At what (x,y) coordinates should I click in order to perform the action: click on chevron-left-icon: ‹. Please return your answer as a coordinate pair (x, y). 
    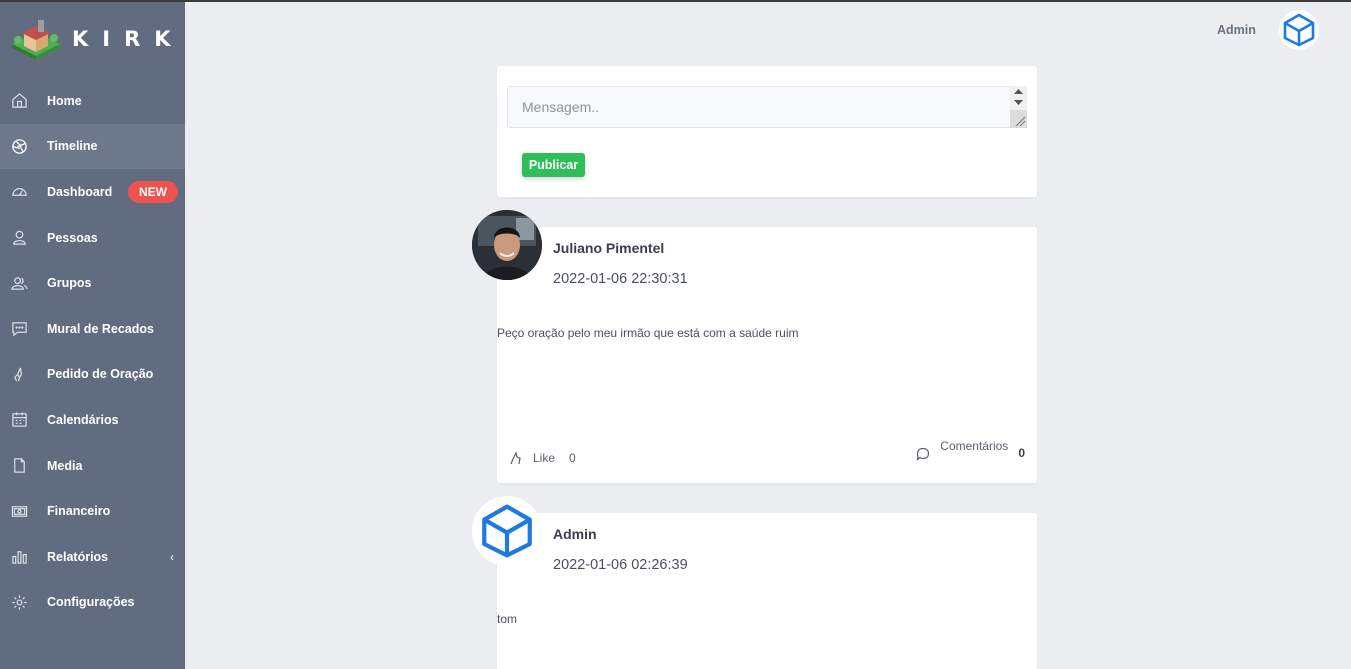
    Looking at the image, I should click on (172, 556).